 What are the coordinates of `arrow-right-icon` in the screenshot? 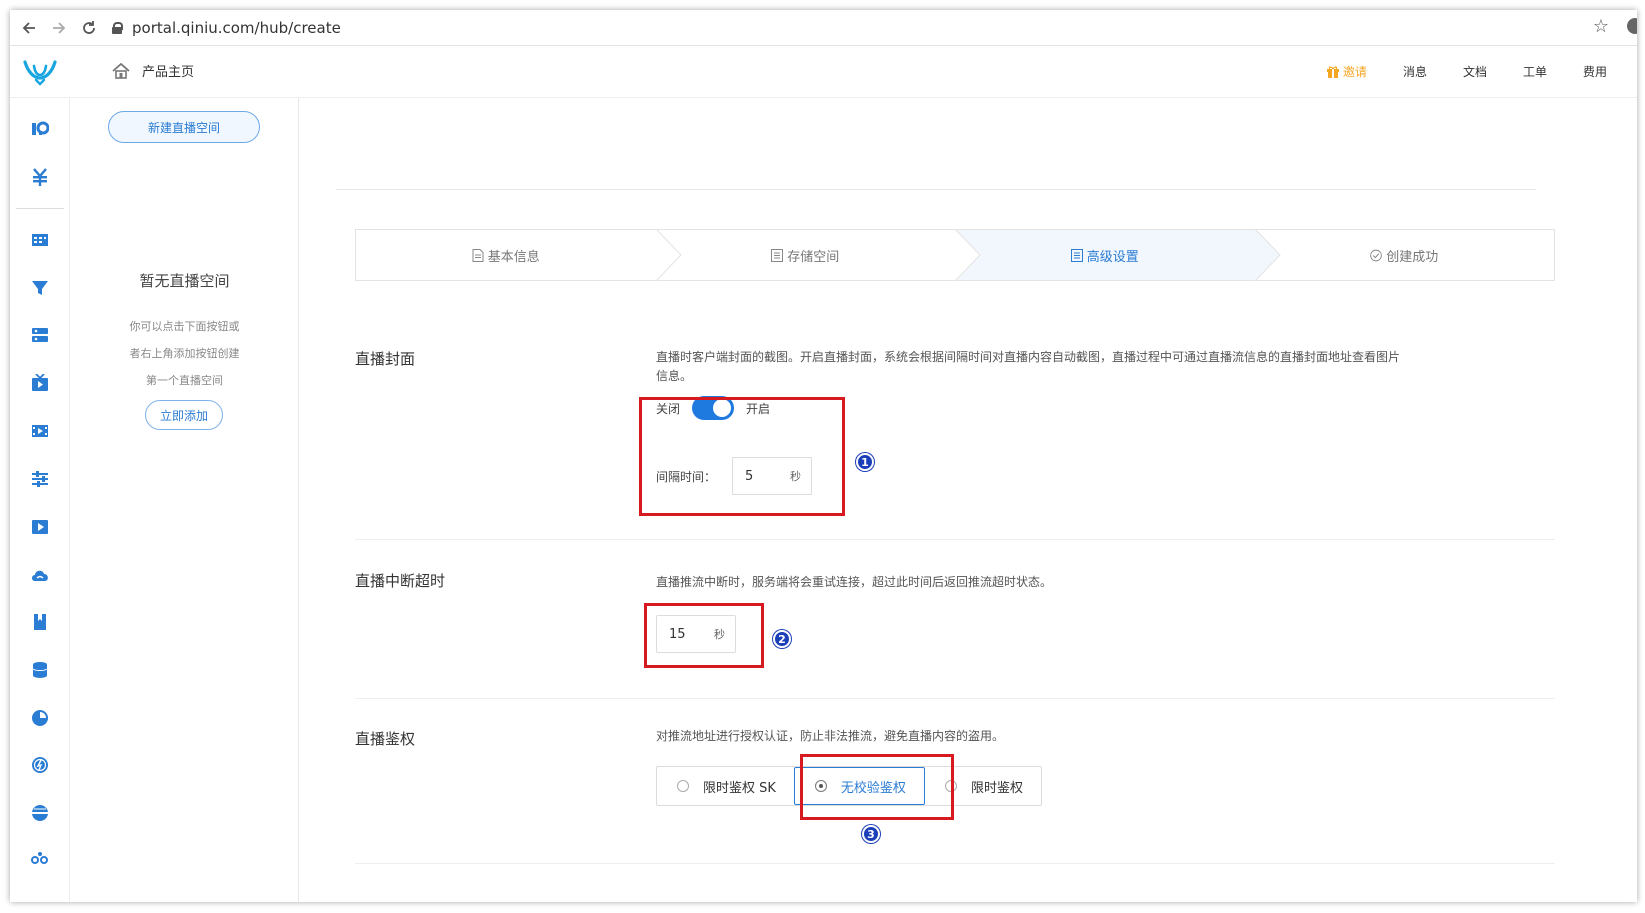 It's located at (59, 27).